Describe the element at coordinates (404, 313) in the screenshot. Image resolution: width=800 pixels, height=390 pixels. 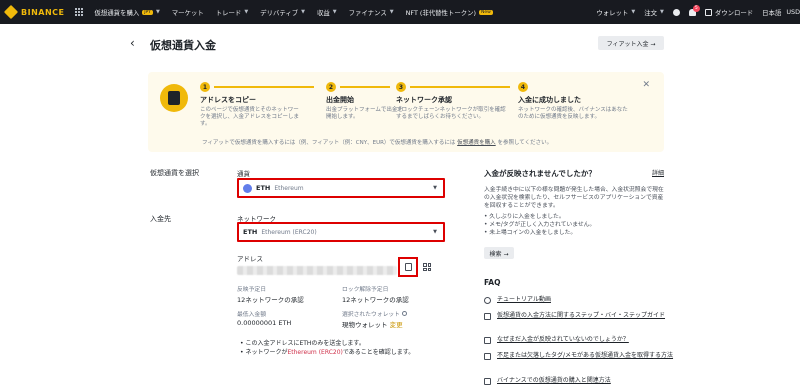
I see `info-icon` at that location.